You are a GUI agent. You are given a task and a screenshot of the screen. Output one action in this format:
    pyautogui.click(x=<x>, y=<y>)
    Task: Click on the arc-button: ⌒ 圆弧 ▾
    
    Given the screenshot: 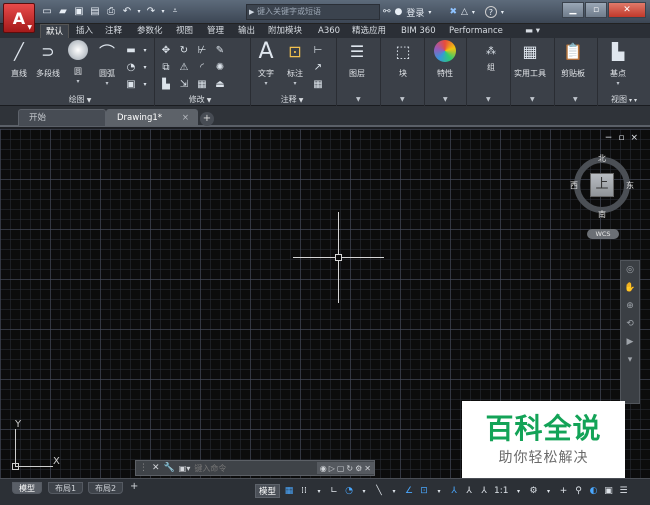 What is the action you would take?
    pyautogui.click(x=107, y=63)
    